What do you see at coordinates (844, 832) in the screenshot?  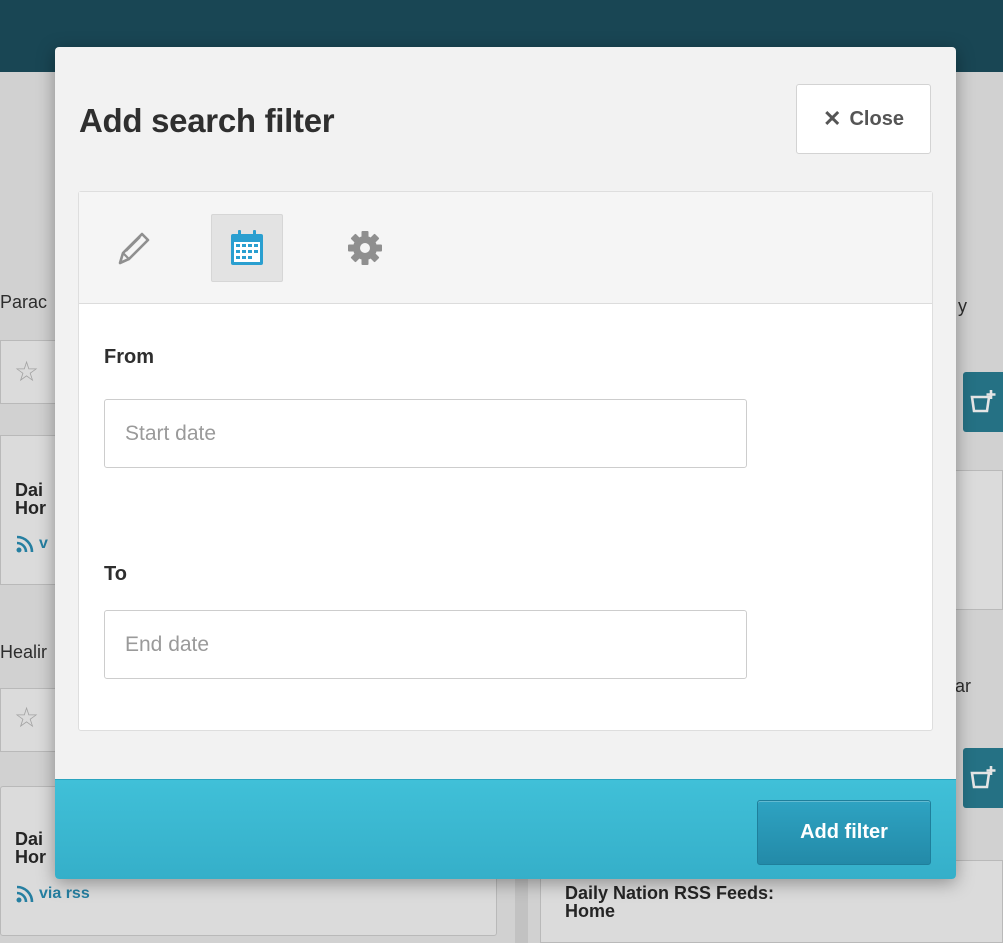 I see `add-filter-button: Add filter` at bounding box center [844, 832].